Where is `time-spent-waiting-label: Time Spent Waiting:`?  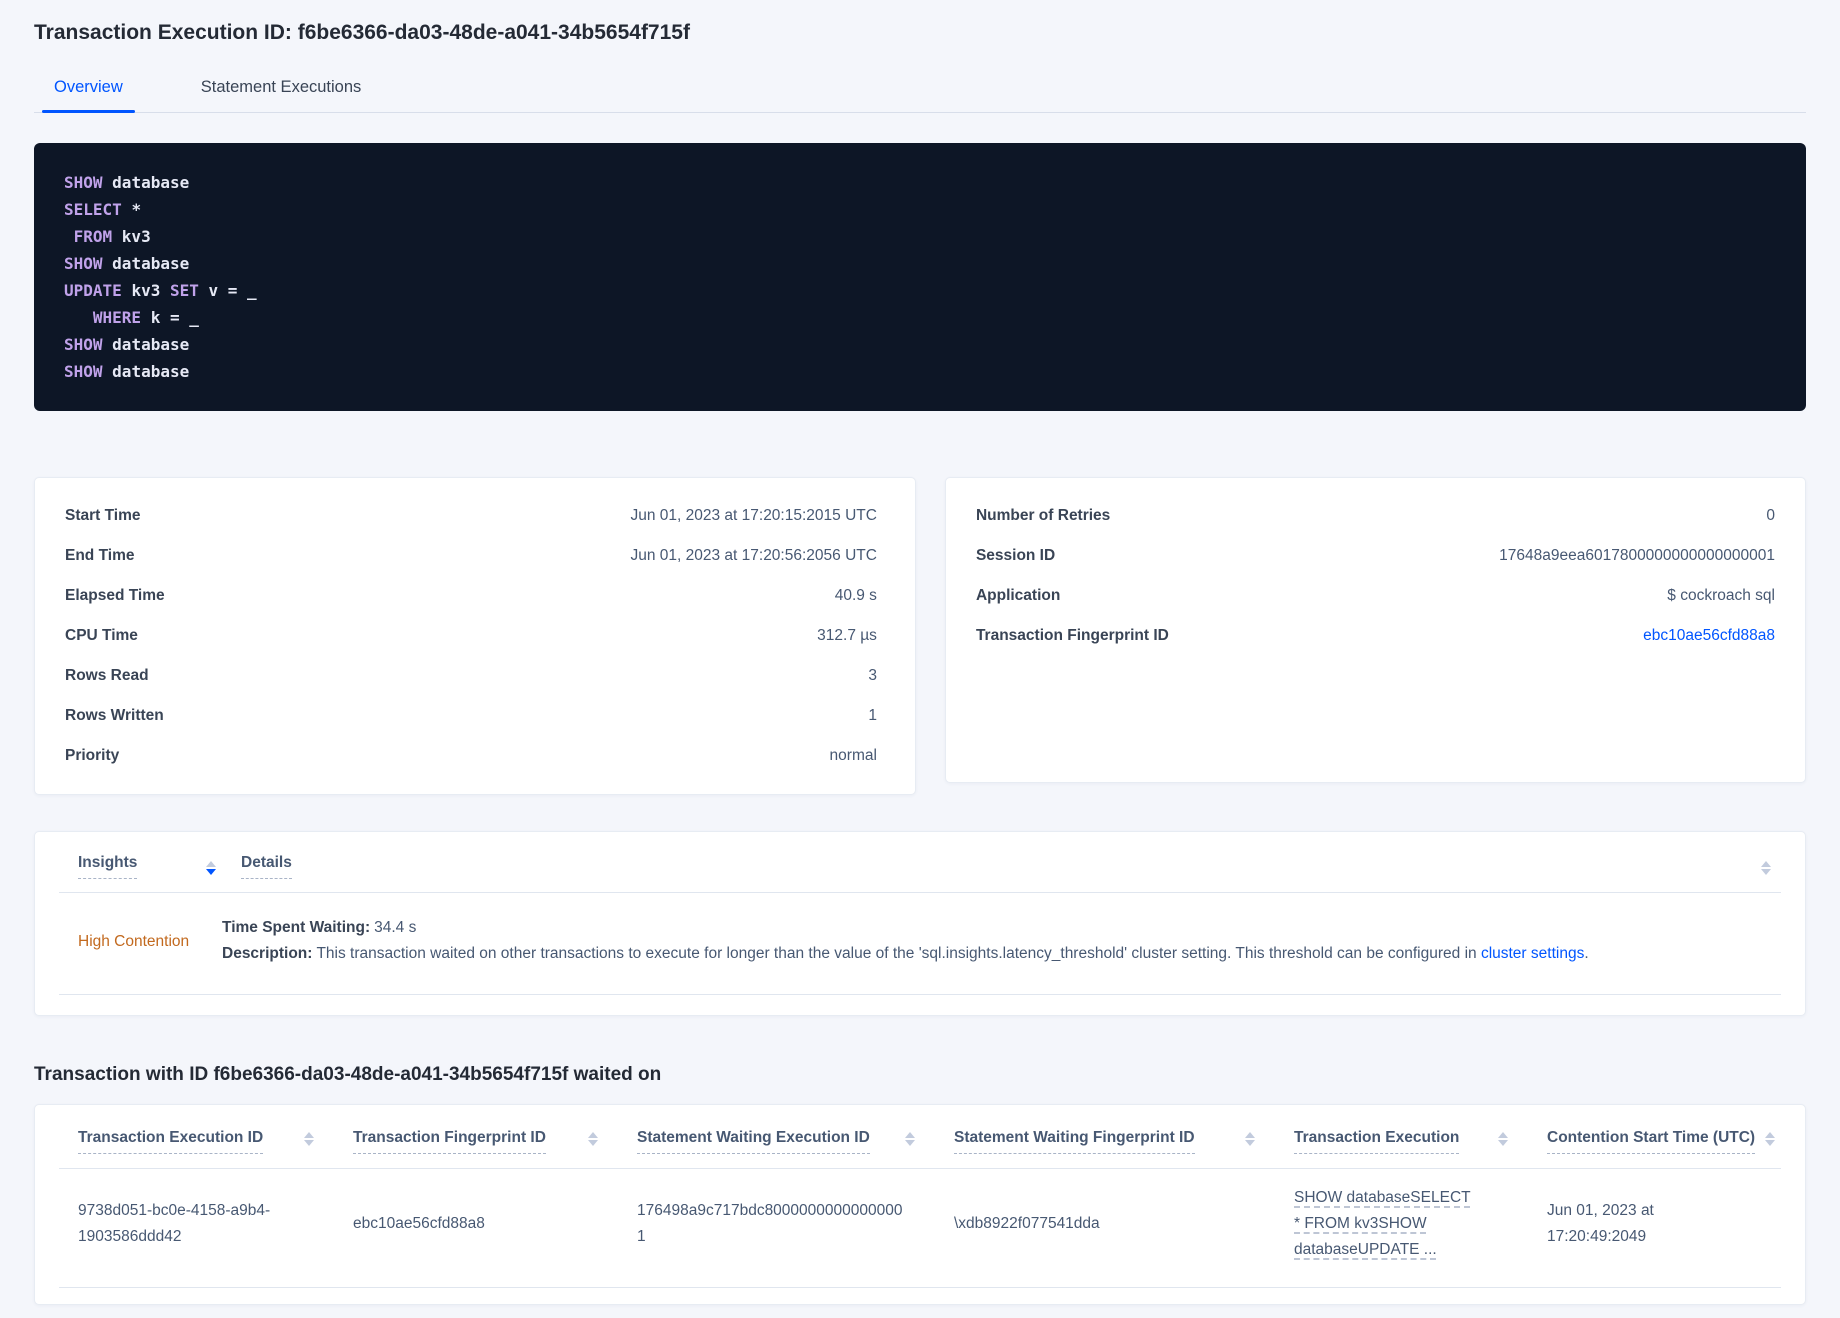
time-spent-waiting-label: Time Spent Waiting: is located at coordinates (296, 927).